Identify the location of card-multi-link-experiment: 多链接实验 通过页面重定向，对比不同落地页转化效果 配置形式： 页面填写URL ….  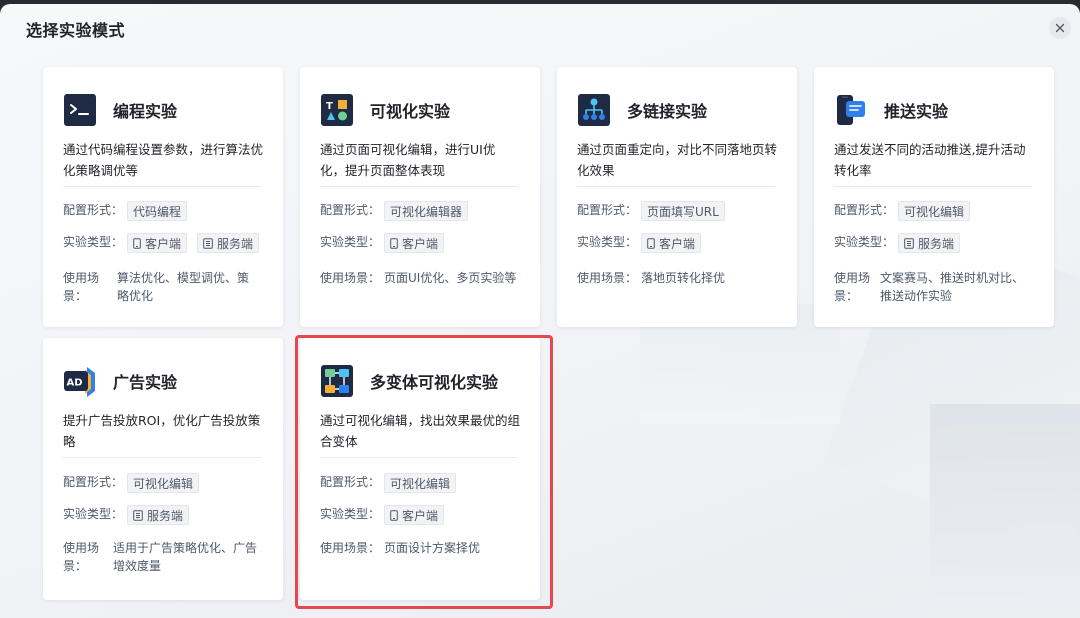
(677, 197).